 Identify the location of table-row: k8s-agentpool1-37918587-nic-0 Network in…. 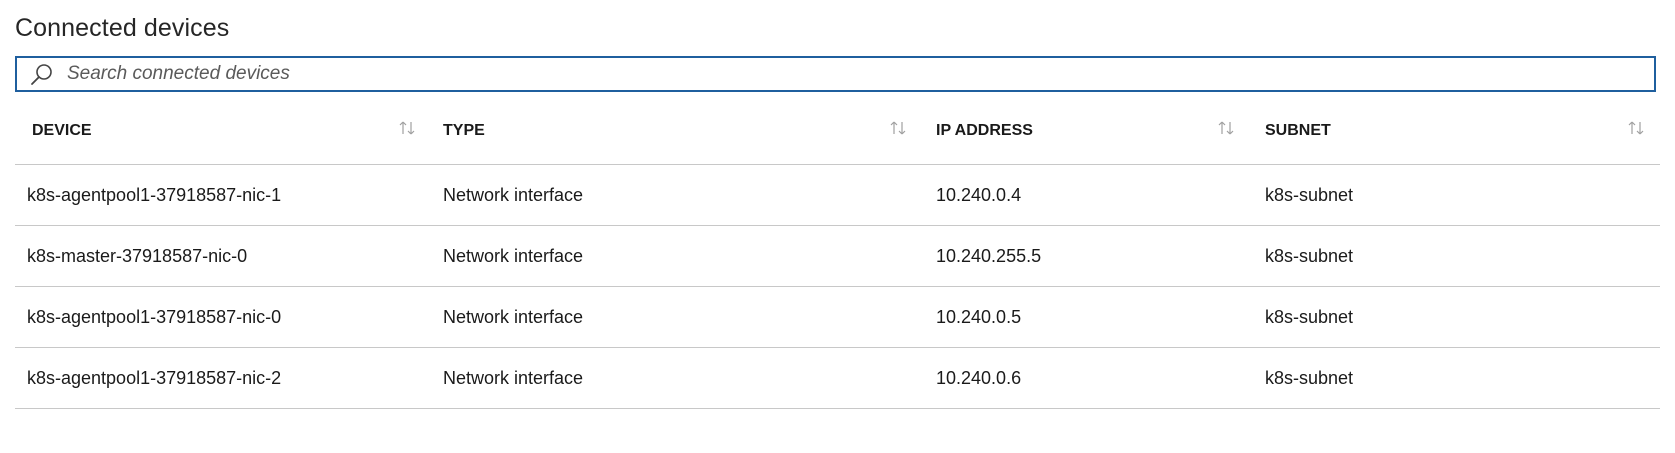
(837, 317).